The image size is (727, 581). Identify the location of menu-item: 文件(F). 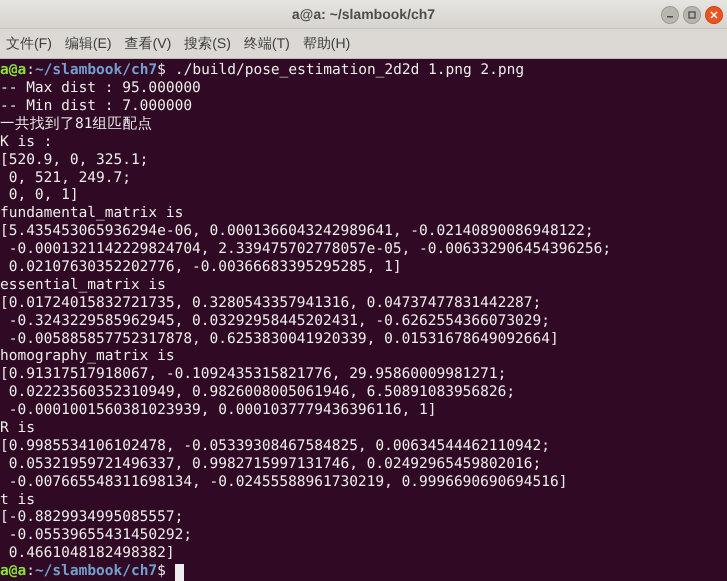
(29, 43).